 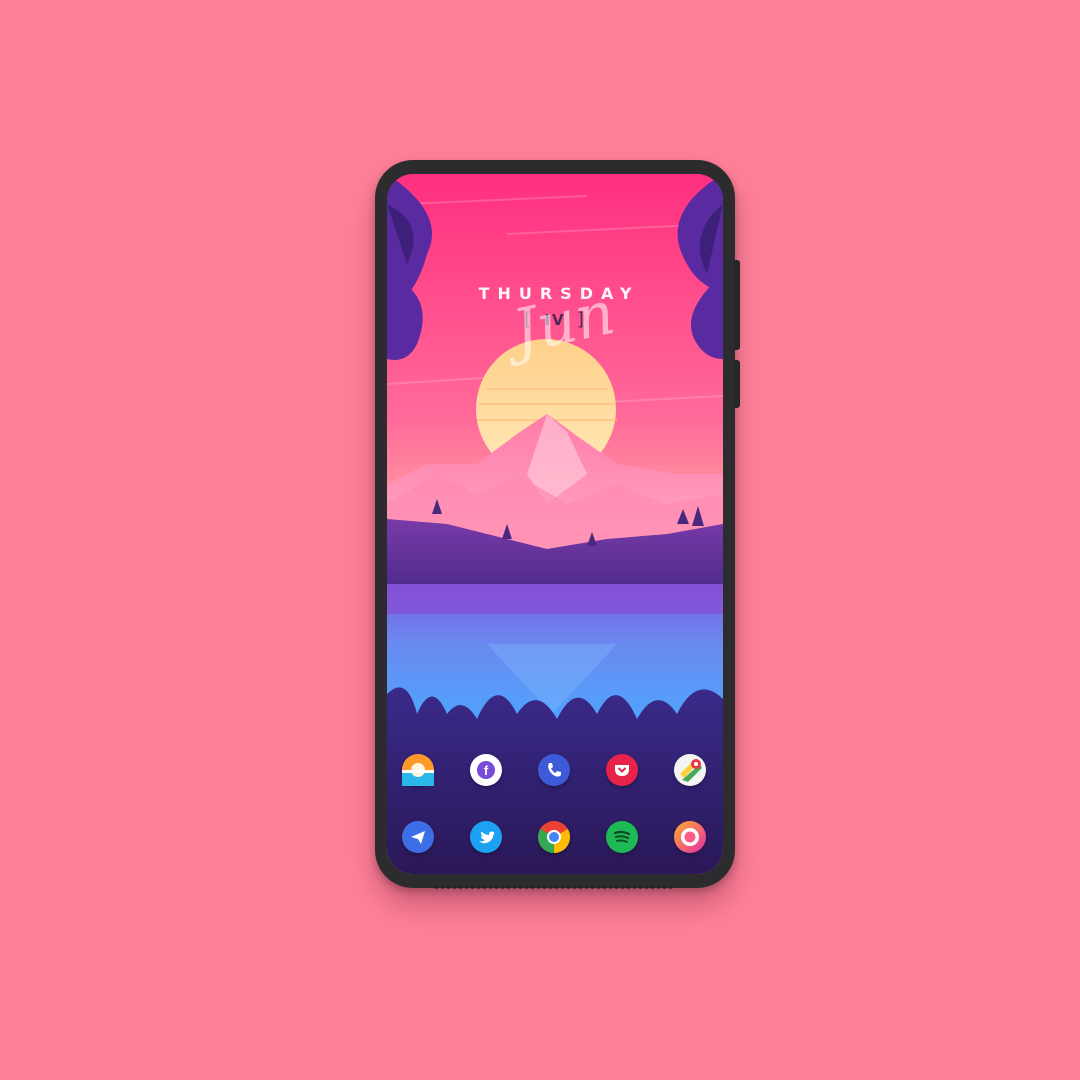 I want to click on maps-icon, so click(x=690, y=770).